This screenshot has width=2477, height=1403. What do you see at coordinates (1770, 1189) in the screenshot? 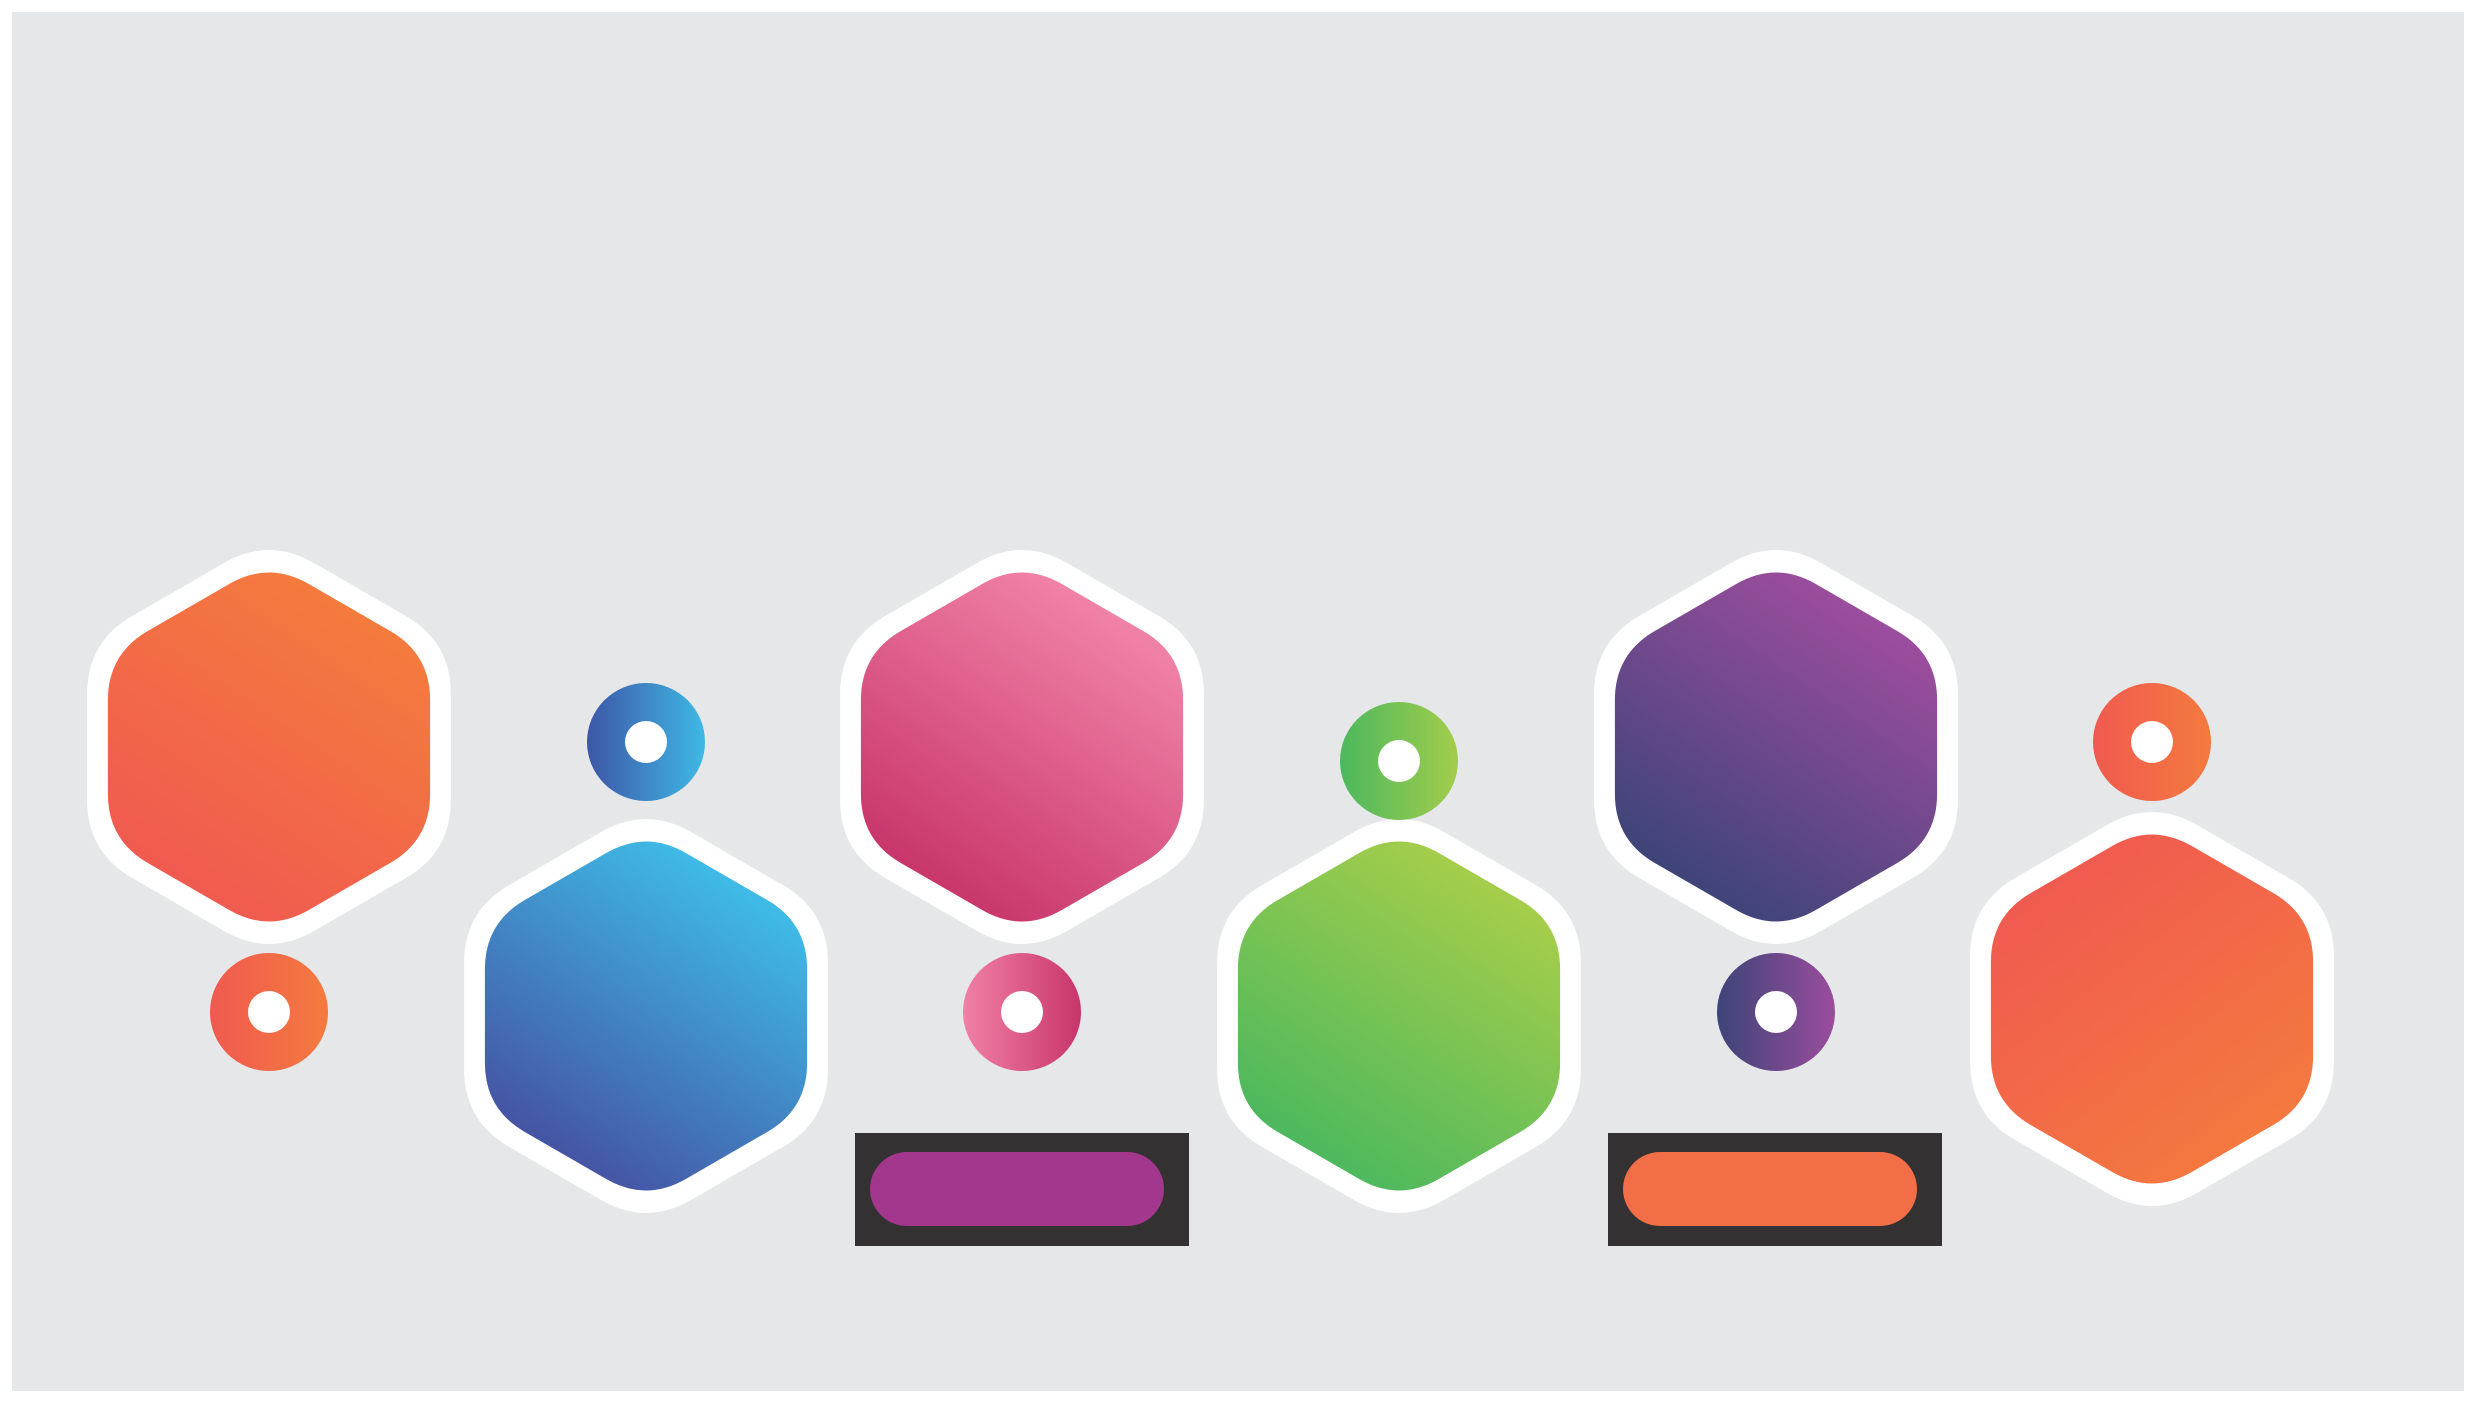
I see `label-bar-orange-pill` at bounding box center [1770, 1189].